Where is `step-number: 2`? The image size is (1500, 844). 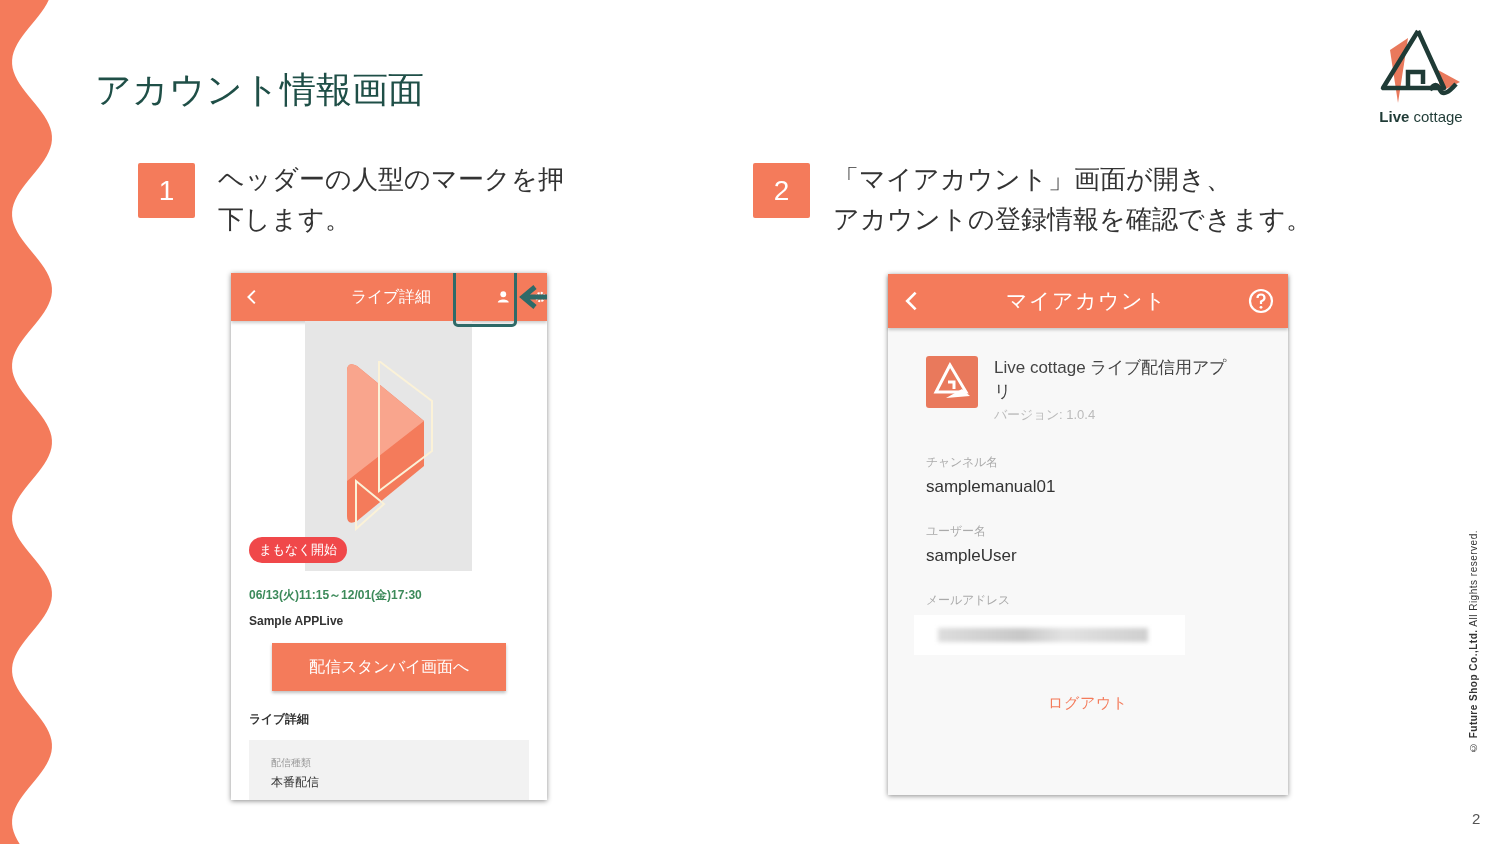
step-number: 2 is located at coordinates (781, 190).